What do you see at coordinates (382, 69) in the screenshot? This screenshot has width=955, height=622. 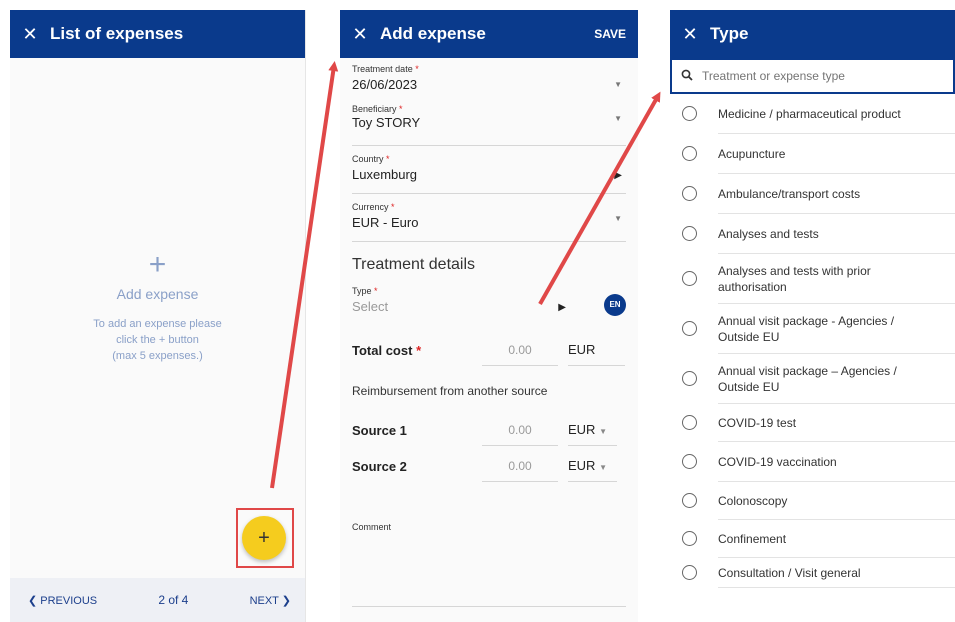 I see `treatment-date-label-text: Treatment date` at bounding box center [382, 69].